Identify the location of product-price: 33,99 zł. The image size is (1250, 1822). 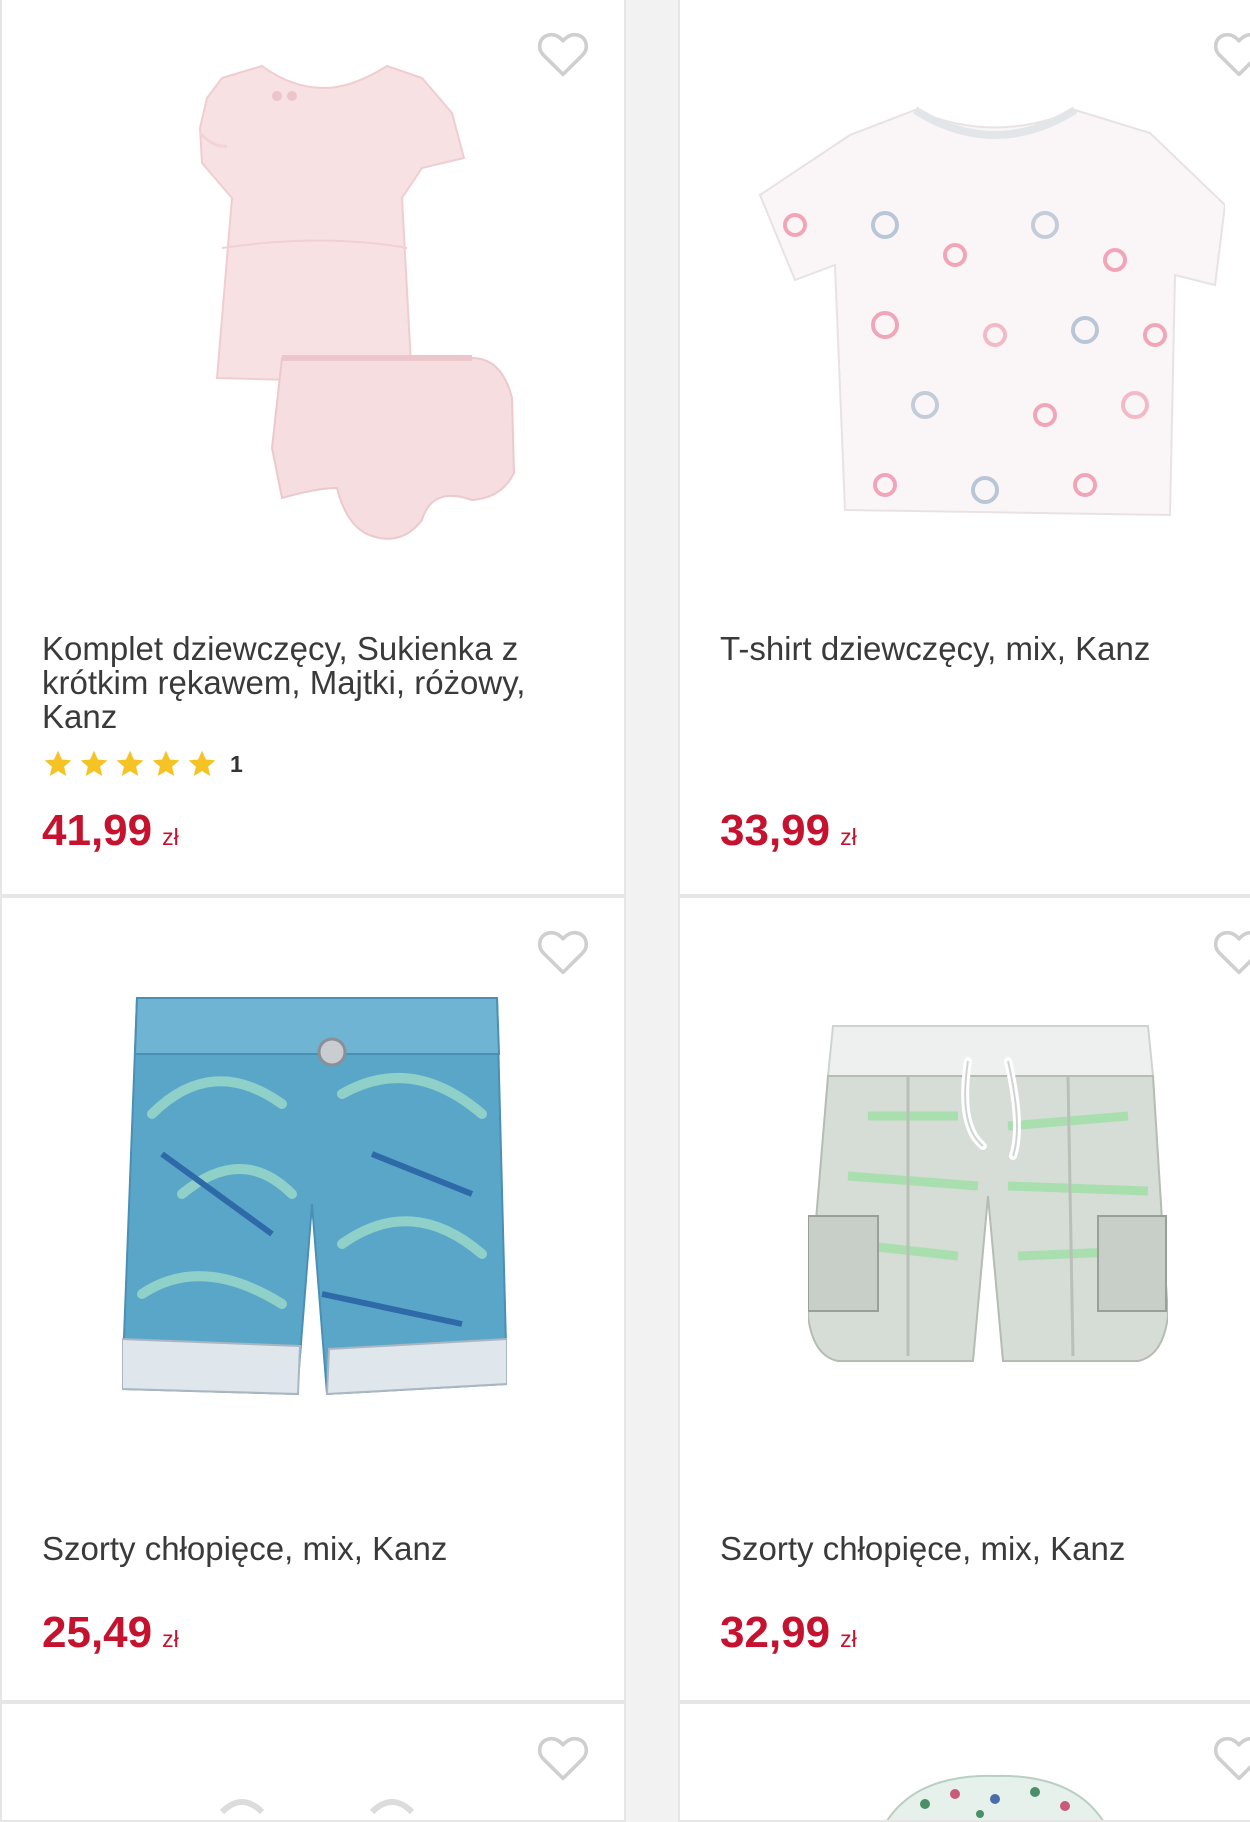
(788, 831).